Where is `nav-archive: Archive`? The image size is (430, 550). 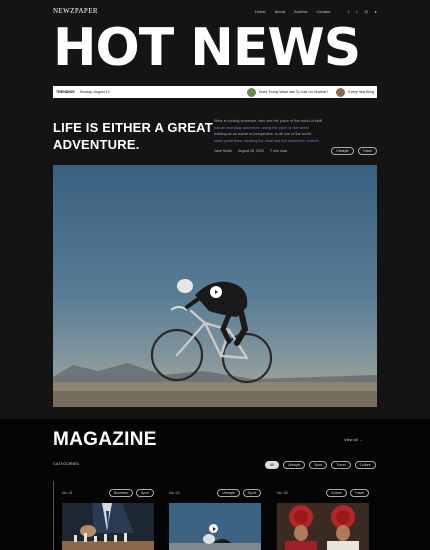
nav-archive: Archive is located at coordinates (300, 11).